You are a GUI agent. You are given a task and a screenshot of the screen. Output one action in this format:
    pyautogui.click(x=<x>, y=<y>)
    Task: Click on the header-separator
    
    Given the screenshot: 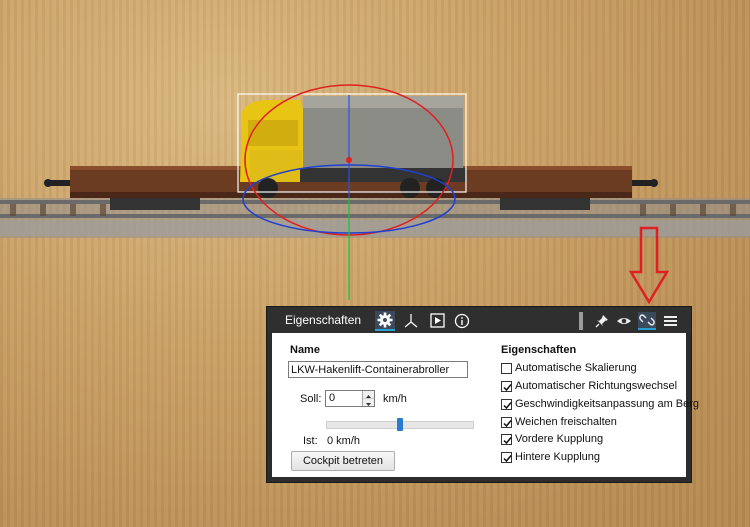 What is the action you would take?
    pyautogui.click(x=581, y=321)
    